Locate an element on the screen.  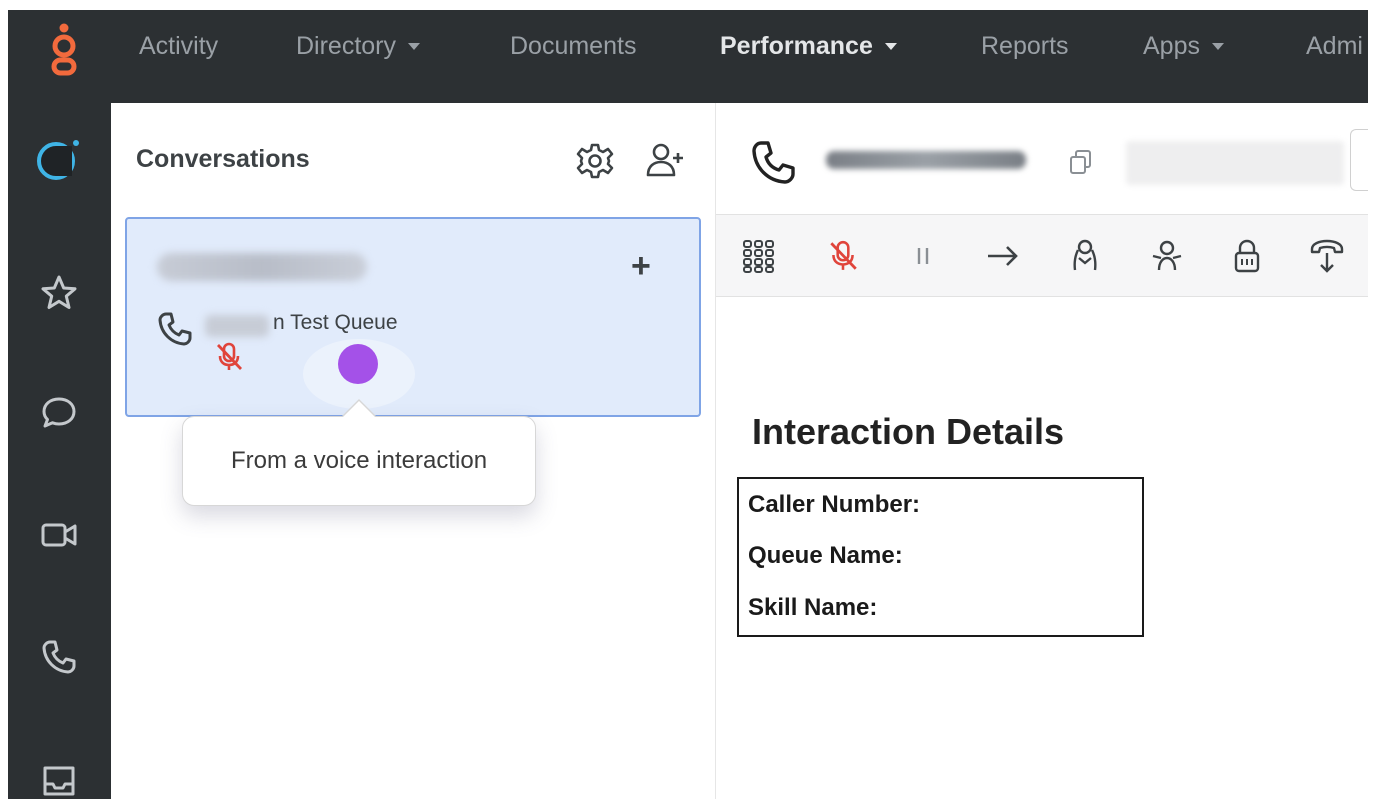
interaction-details-box: Caller Number: Queue Name: Skill Name: is located at coordinates (940, 557).